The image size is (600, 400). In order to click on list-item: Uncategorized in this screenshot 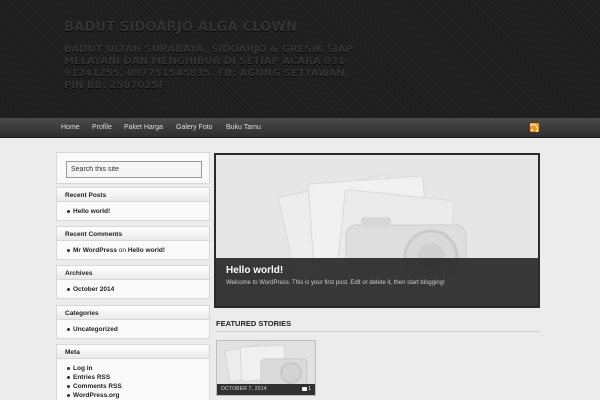, I will do `click(138, 329)`.